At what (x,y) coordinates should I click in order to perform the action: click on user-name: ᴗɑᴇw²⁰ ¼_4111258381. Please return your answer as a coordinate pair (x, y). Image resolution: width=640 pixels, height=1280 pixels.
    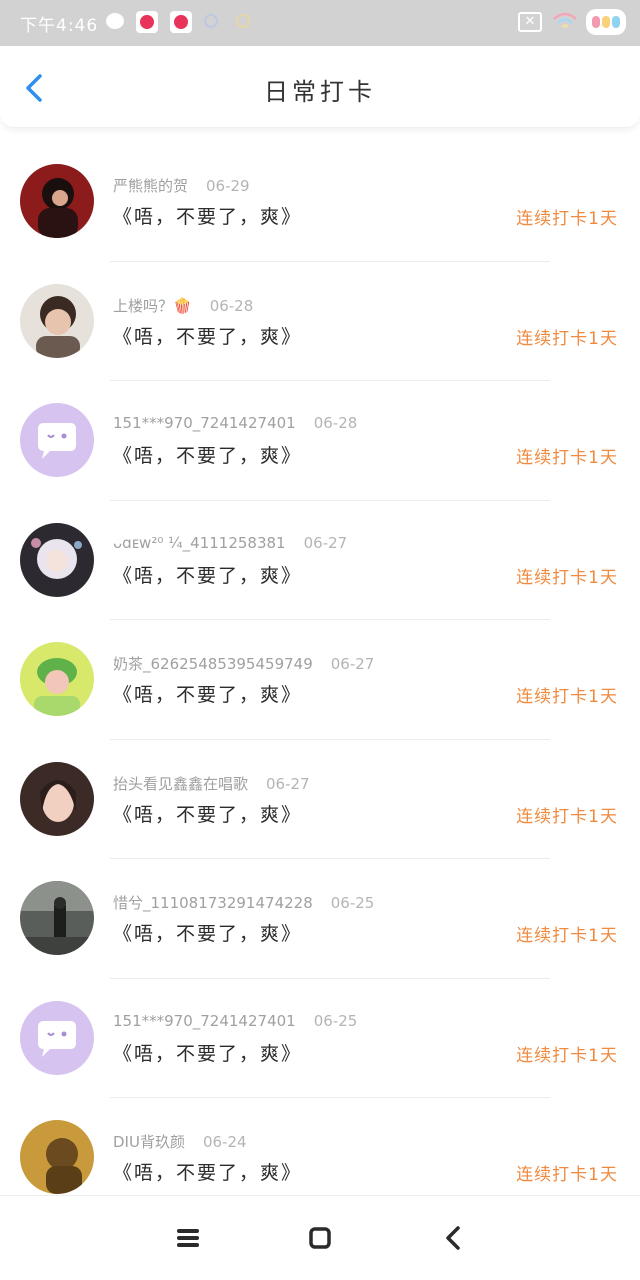
    Looking at the image, I should click on (199, 542).